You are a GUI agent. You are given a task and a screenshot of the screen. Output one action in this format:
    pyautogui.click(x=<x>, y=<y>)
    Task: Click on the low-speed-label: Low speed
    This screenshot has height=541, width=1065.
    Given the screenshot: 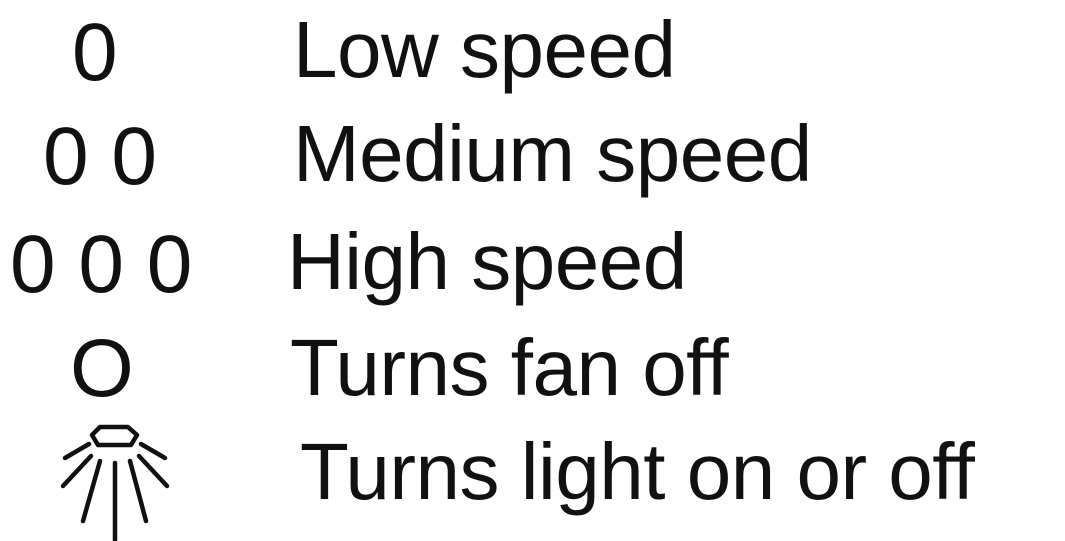 What is the action you would take?
    pyautogui.click(x=484, y=49)
    